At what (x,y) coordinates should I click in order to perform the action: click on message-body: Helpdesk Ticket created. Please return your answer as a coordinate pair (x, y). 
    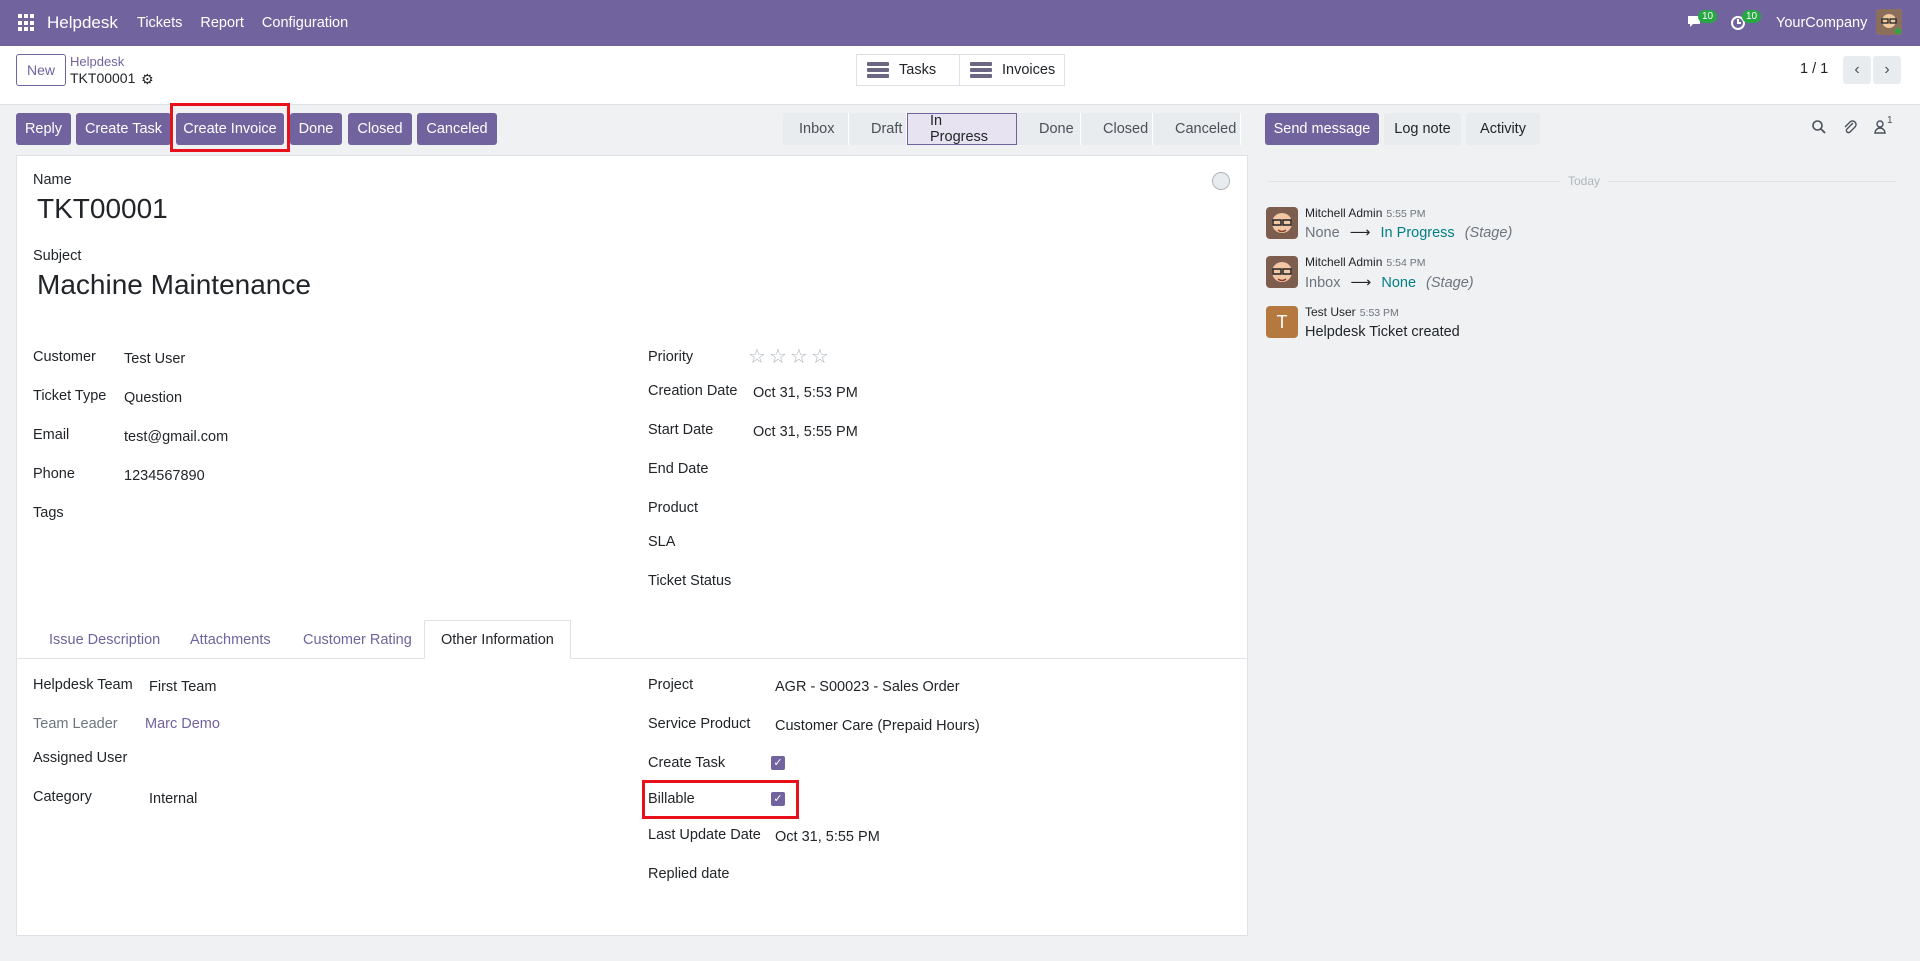
    Looking at the image, I should click on (1382, 332).